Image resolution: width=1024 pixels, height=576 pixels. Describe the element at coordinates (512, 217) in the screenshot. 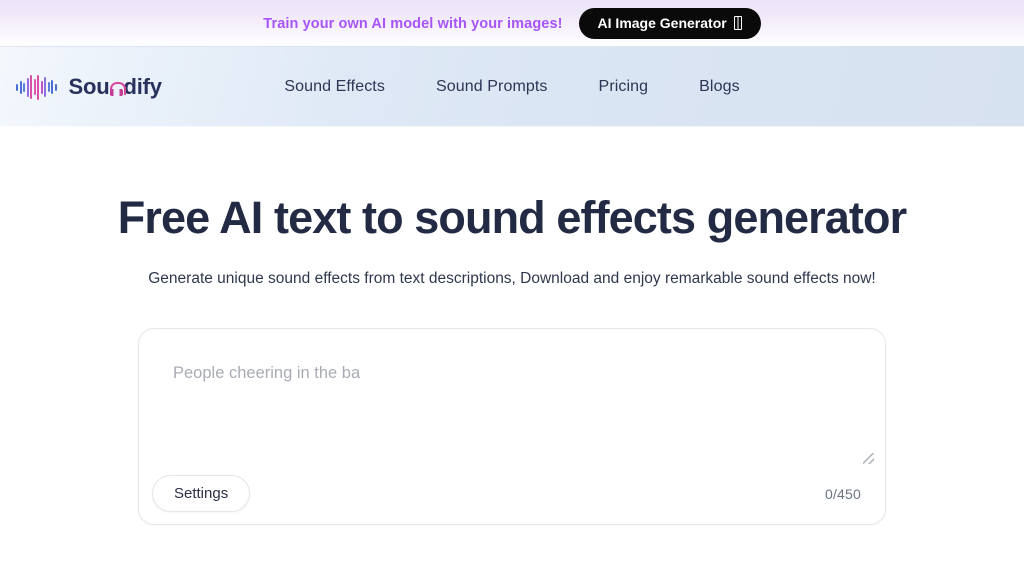

I see `page-title: Free AI text to sound effects generator` at that location.